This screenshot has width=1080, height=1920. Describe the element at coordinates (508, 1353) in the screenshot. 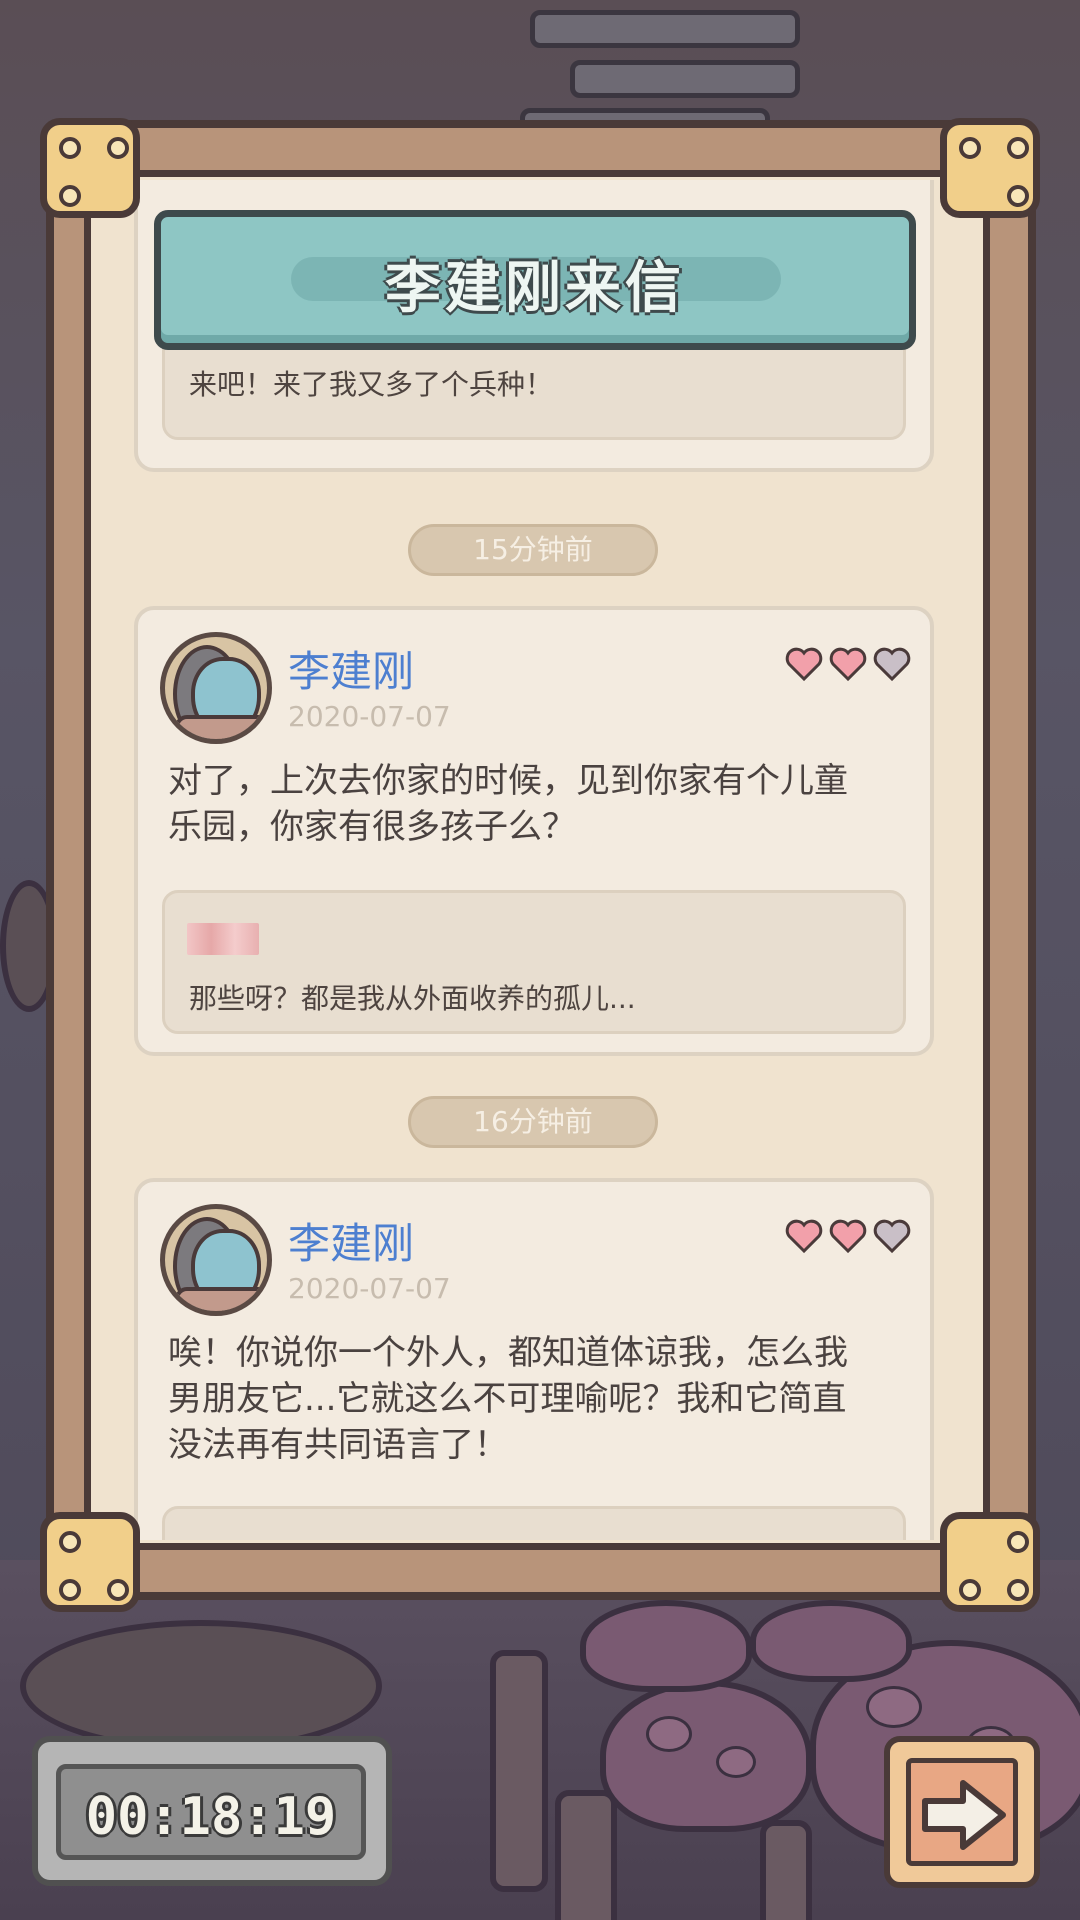

I see `message-line: 唉！你说你一个外人，都知道体谅我，怎么我` at that location.